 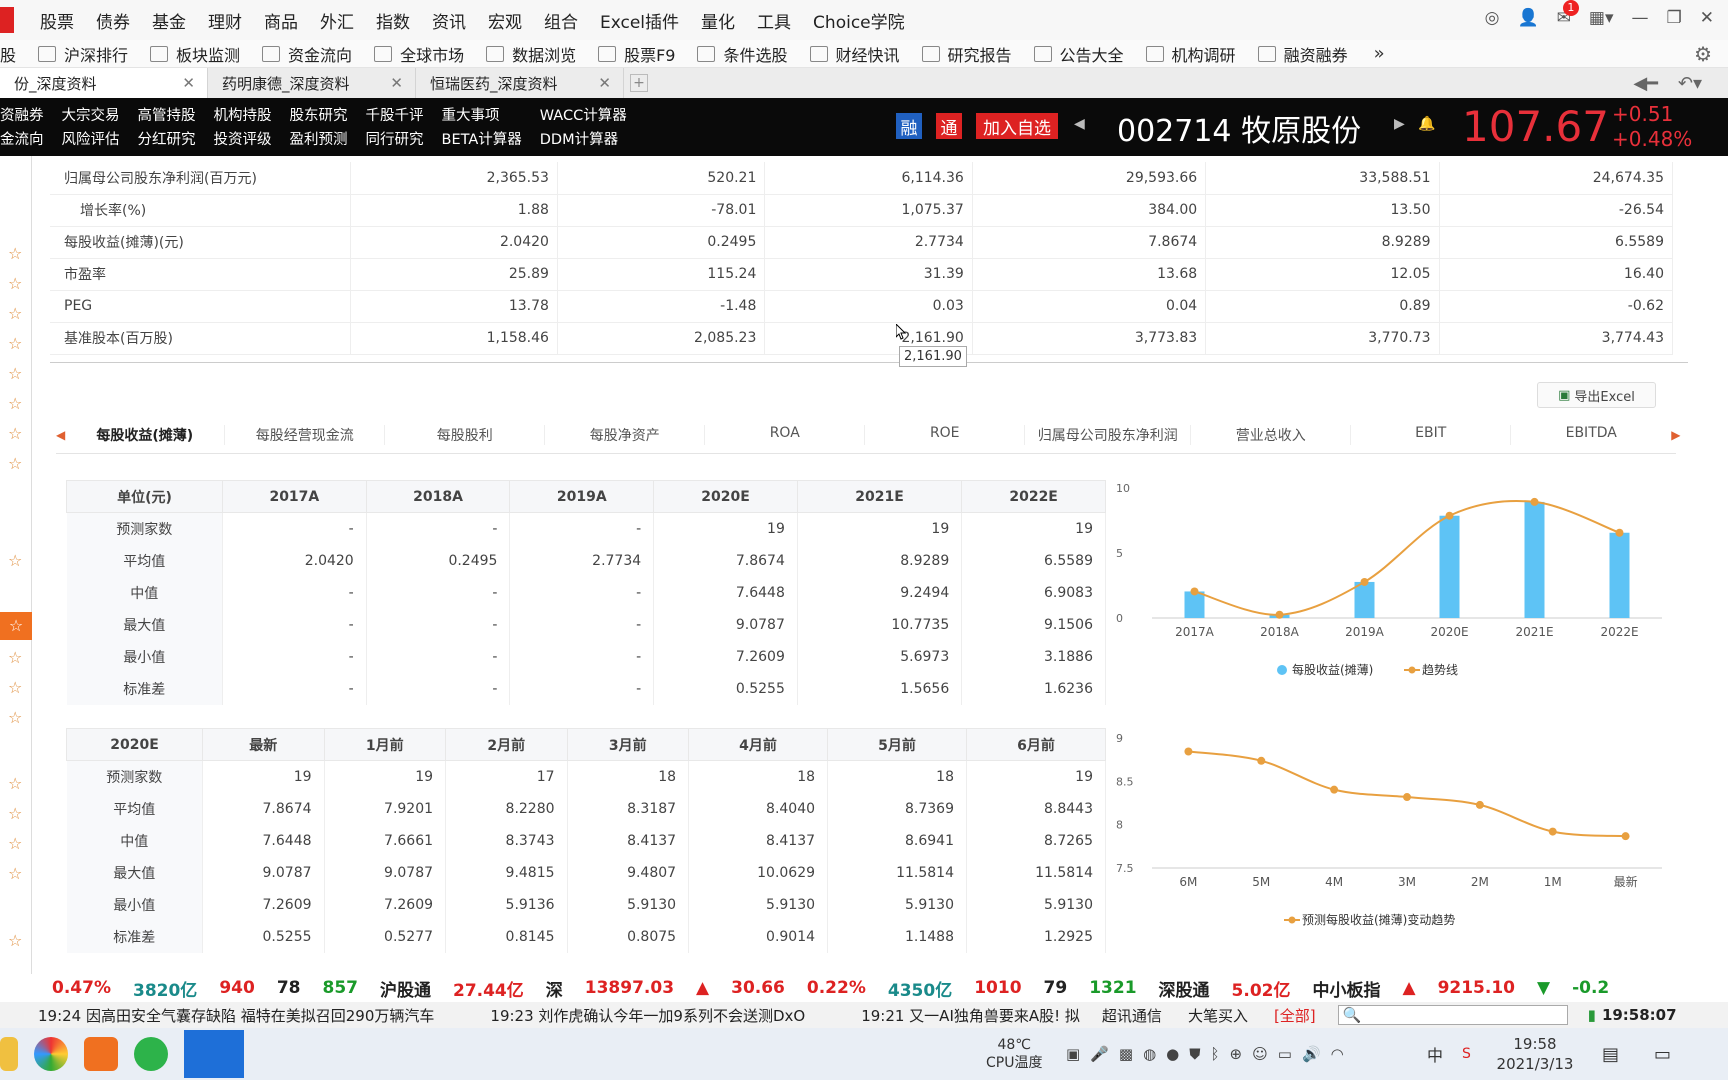 What do you see at coordinates (868, 178) in the screenshot?
I see `table-cell: 6,114.36` at bounding box center [868, 178].